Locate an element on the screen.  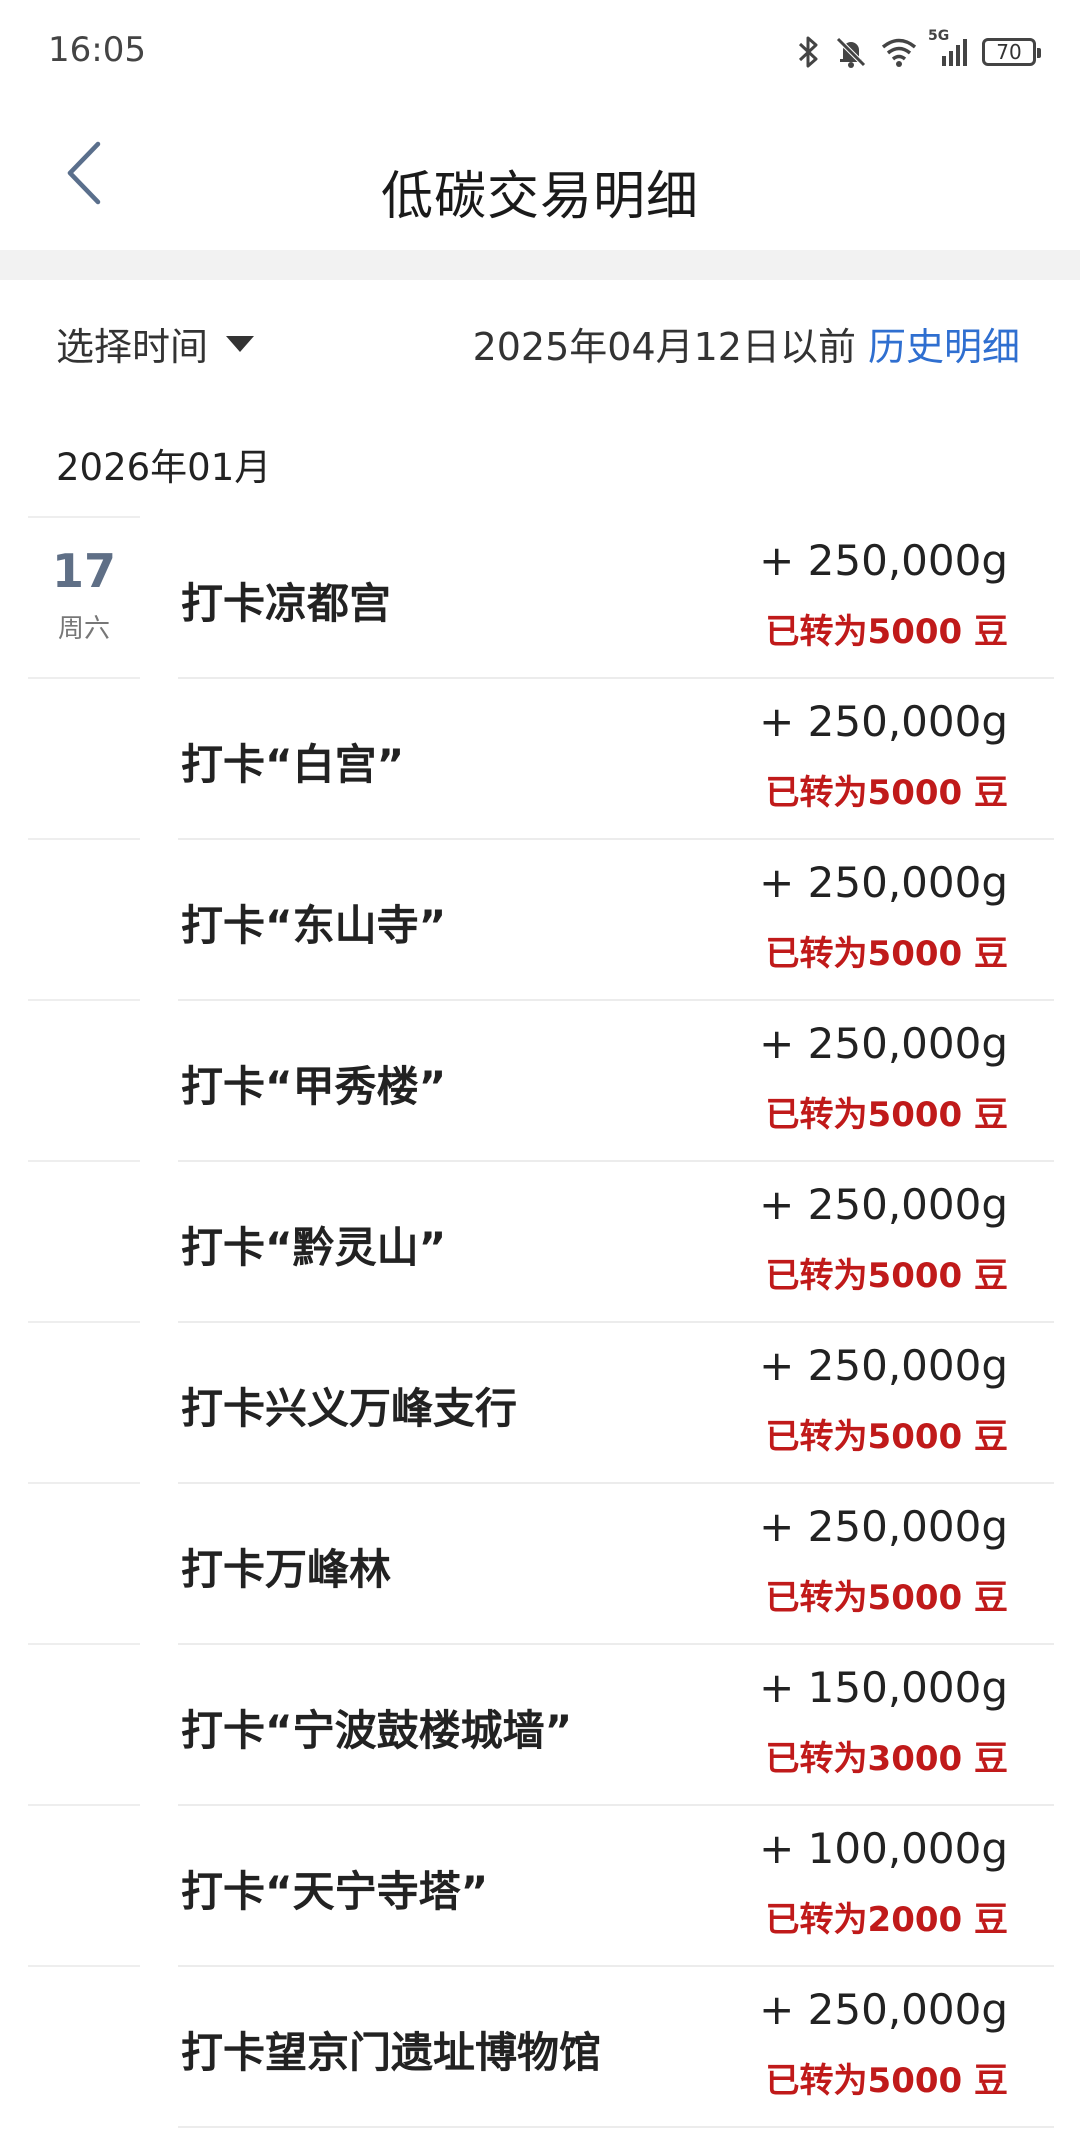
wifi-icon is located at coordinates (899, 52).